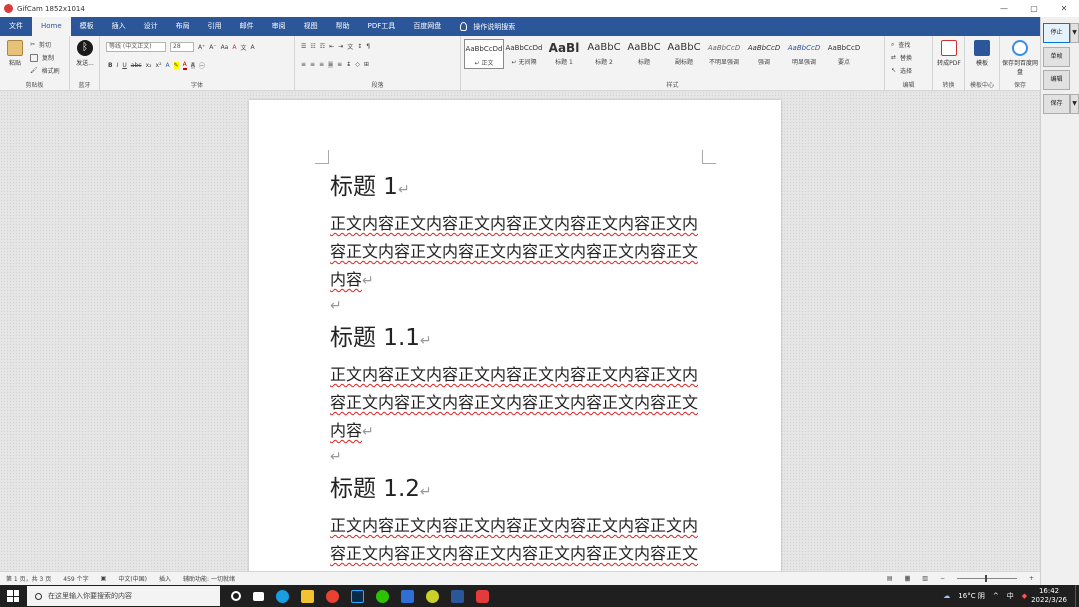 The image size is (1079, 607). What do you see at coordinates (357, 596) in the screenshot?
I see `photoshop-icon` at bounding box center [357, 596].